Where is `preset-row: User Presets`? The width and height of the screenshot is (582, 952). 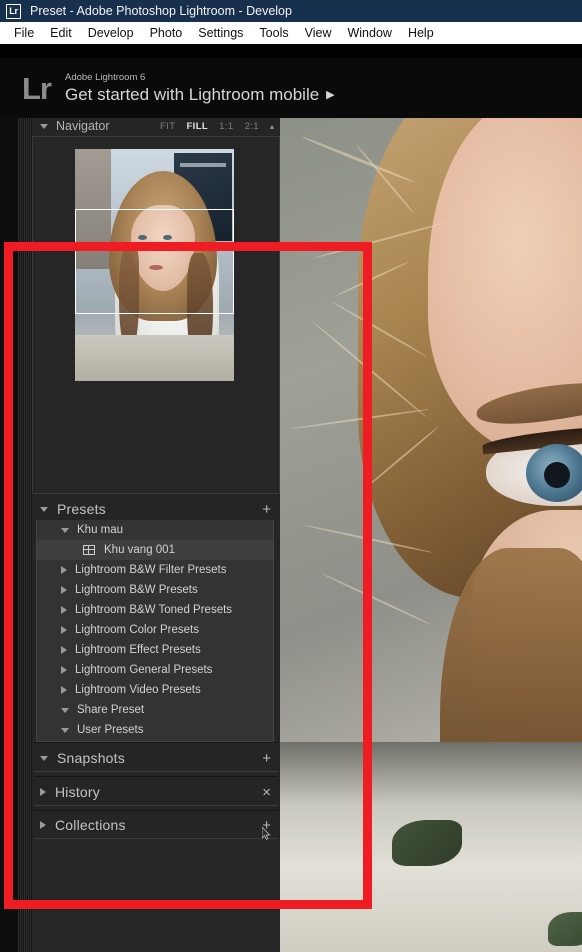
preset-row: User Presets is located at coordinates (155, 730).